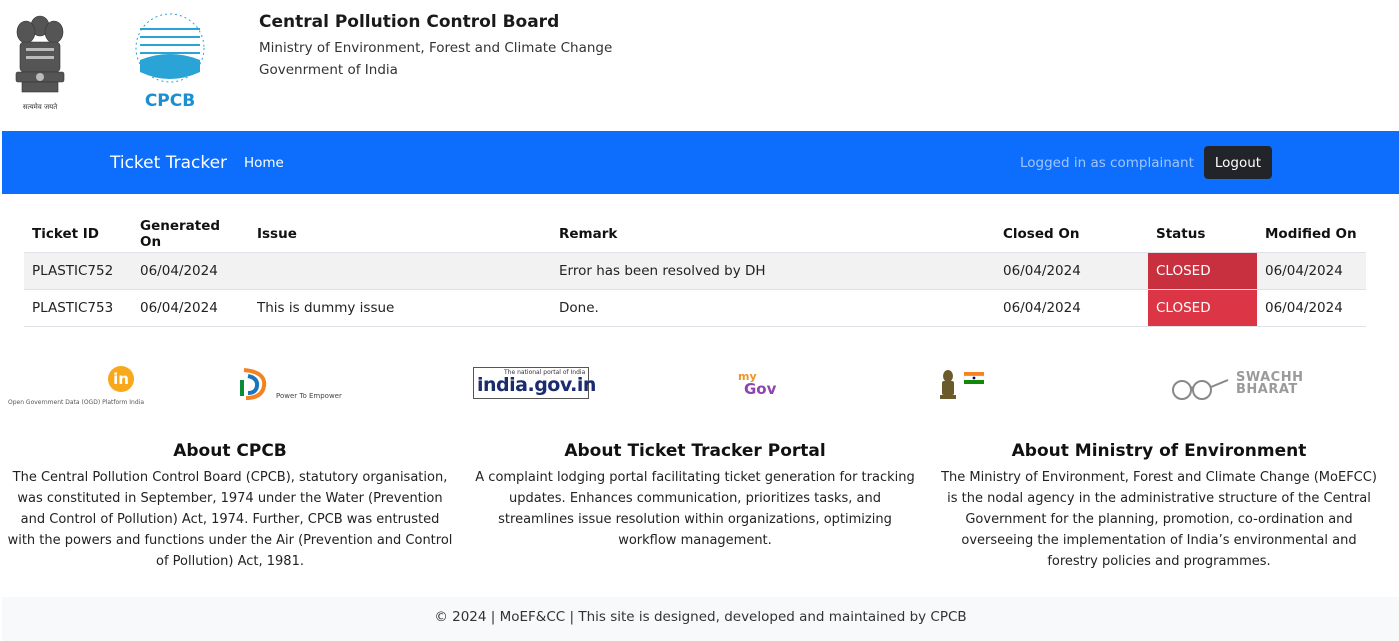 This screenshot has height=641, width=1399. I want to click on col-issue: Issue, so click(400, 235).